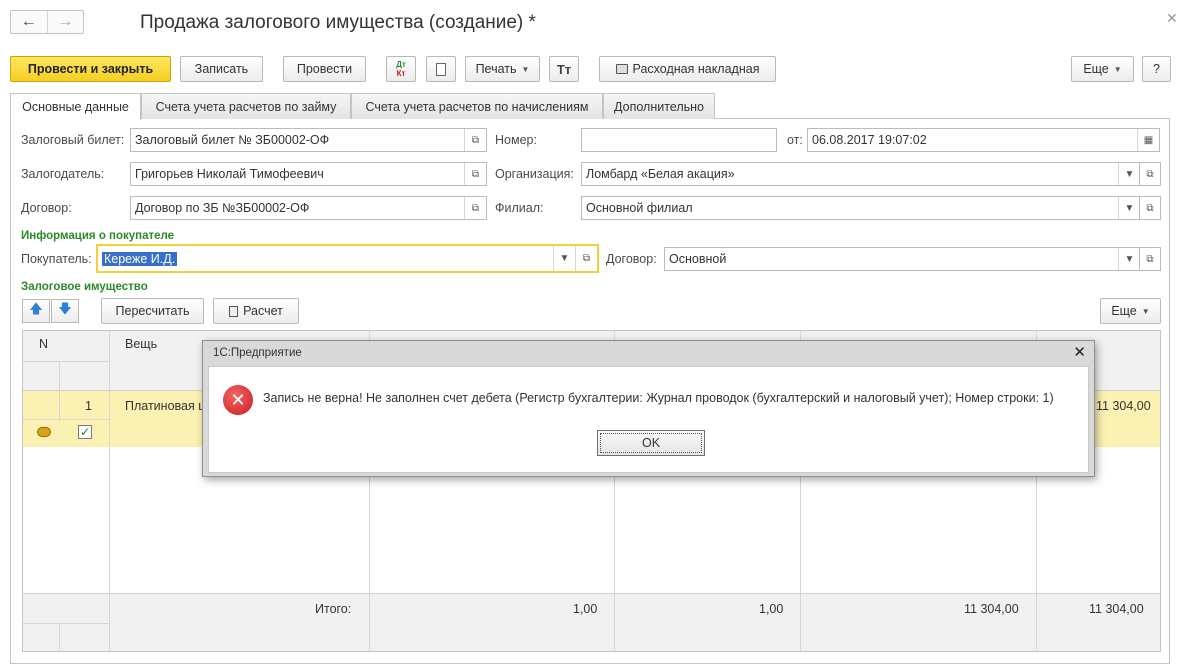 The image size is (1179, 666). I want to click on calculator-icon, so click(234, 311).